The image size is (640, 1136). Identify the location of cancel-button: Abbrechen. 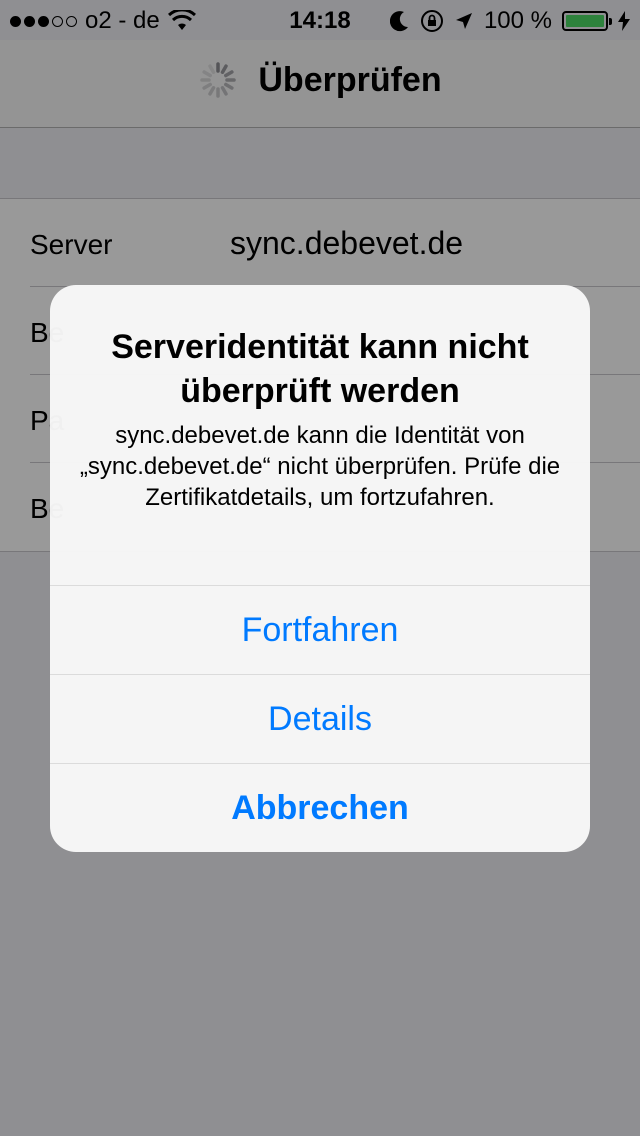
(320, 807).